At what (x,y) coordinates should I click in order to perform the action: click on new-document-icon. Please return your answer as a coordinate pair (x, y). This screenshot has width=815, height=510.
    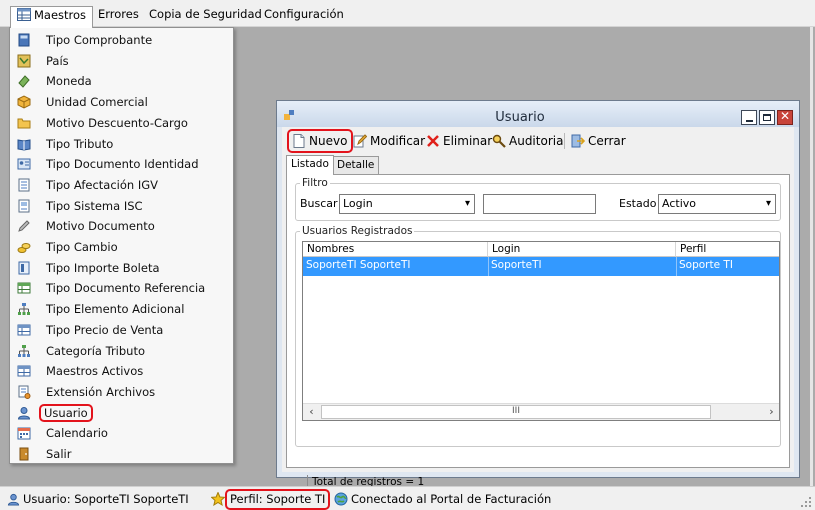
    Looking at the image, I should click on (299, 144).